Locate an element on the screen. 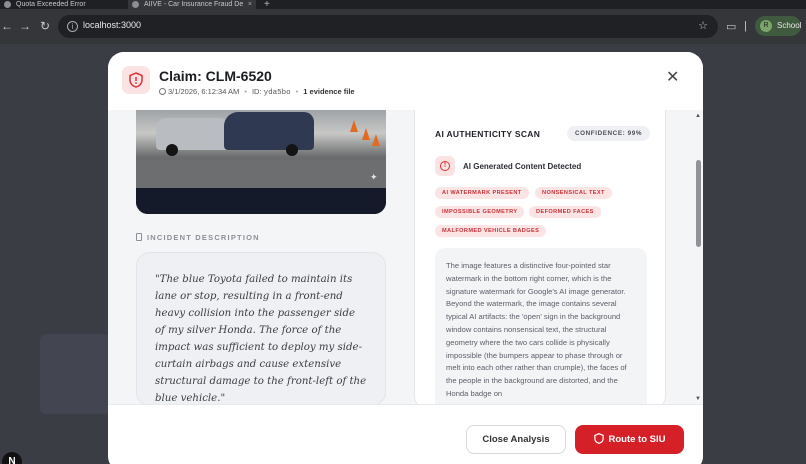 This screenshot has width=806, height=464. close-icon: ✕ is located at coordinates (672, 78).